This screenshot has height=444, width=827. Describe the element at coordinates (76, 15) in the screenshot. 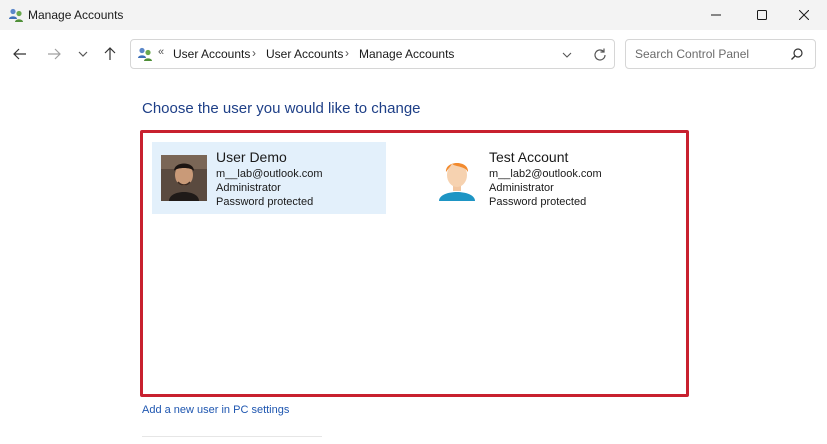

I see `window-title: Manage Accounts` at that location.